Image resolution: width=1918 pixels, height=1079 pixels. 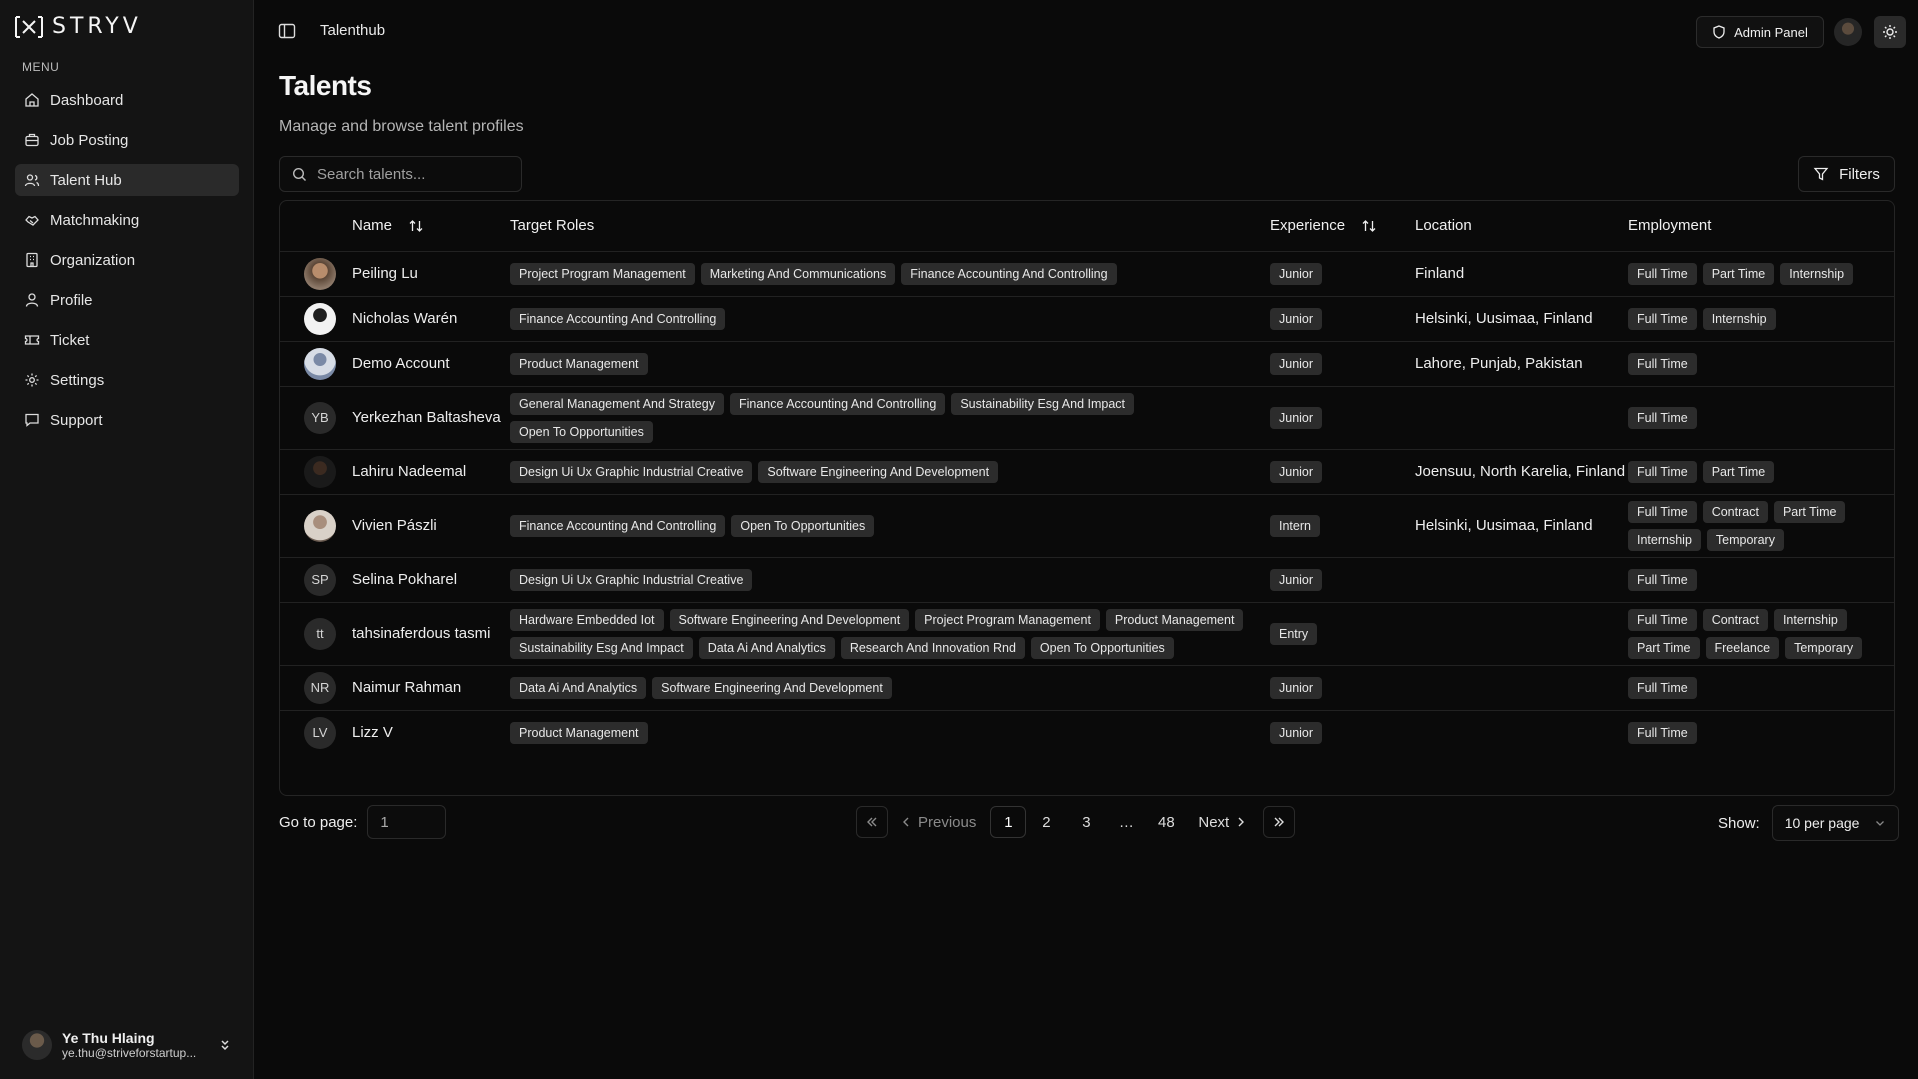 What do you see at coordinates (579, 732) in the screenshot?
I see `role-tag: Product Management` at bounding box center [579, 732].